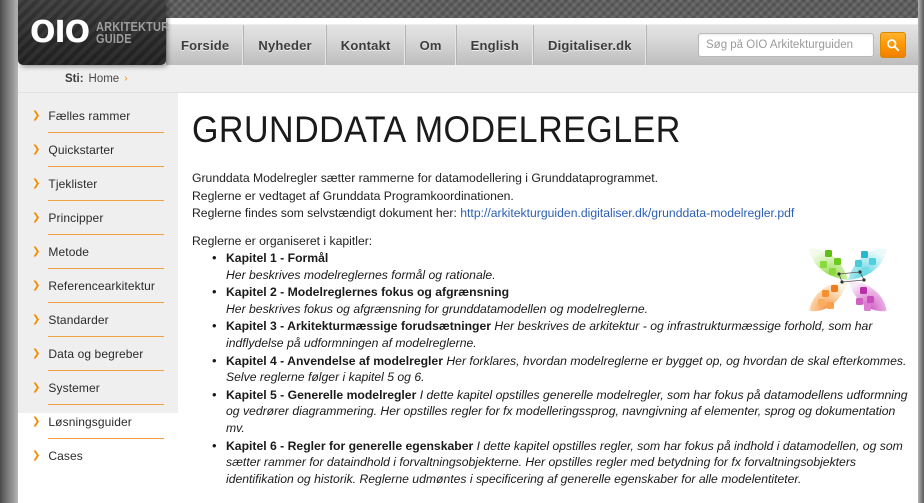 The image size is (924, 503). I want to click on chapter-title: Kapitel 4 - Anvendelse af modelregler, so click(334, 360).